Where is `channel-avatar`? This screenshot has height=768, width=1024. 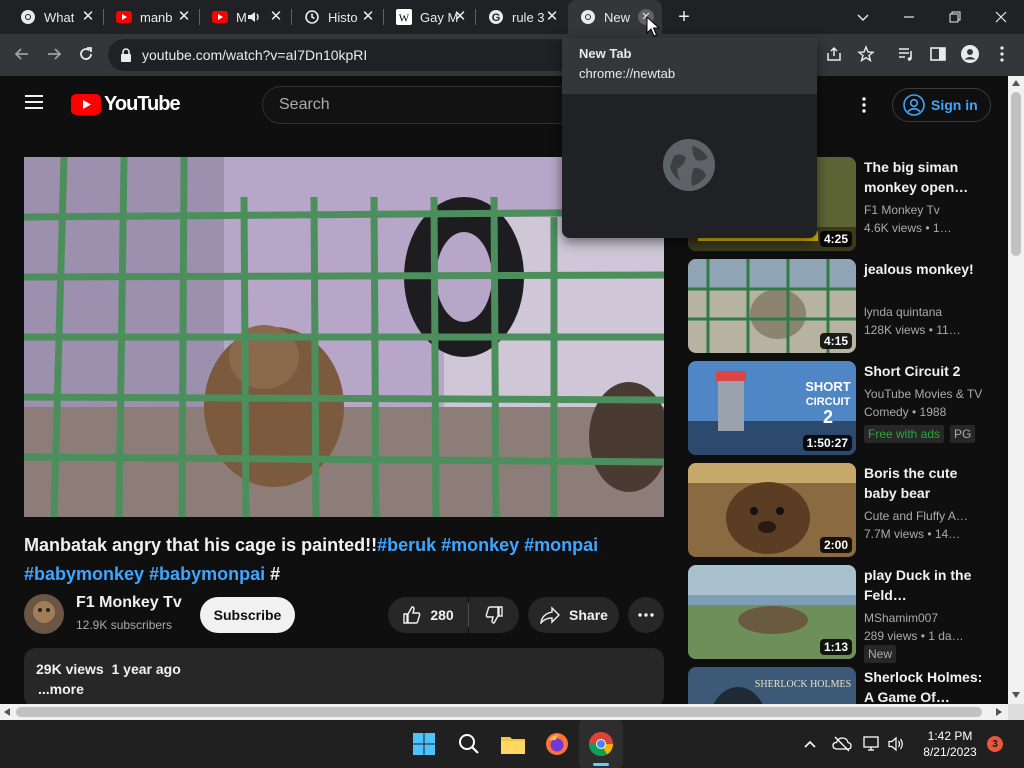
channel-avatar is located at coordinates (44, 614).